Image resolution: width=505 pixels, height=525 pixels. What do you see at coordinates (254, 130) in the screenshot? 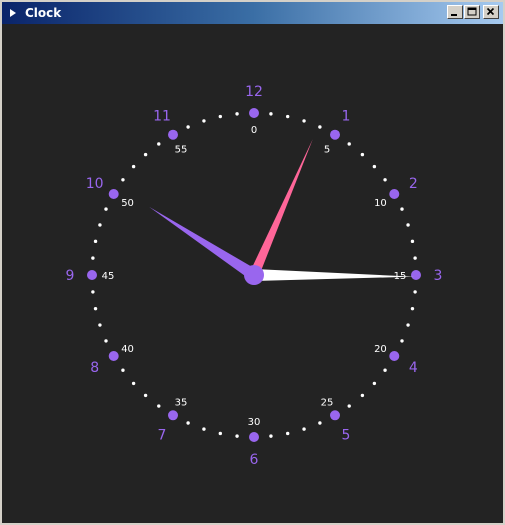
I see `minute-label: 0` at bounding box center [254, 130].